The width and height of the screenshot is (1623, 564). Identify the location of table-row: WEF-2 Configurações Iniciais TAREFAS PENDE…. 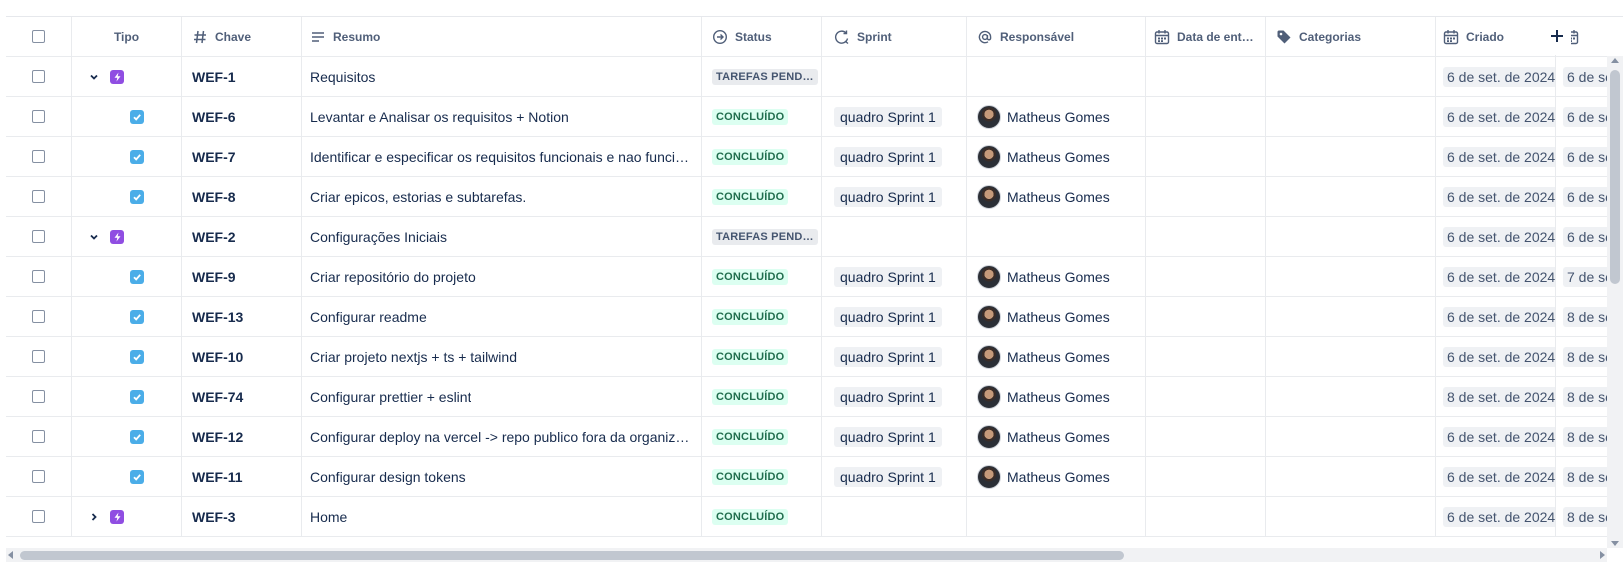
(814, 237).